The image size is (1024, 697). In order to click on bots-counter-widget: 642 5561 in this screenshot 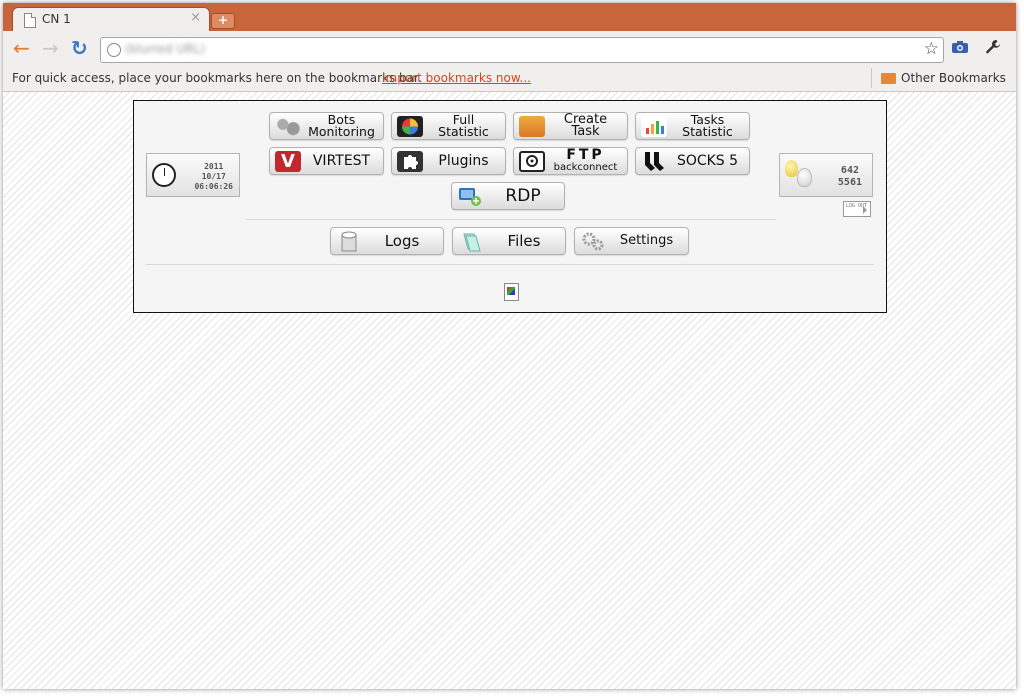, I will do `click(826, 175)`.